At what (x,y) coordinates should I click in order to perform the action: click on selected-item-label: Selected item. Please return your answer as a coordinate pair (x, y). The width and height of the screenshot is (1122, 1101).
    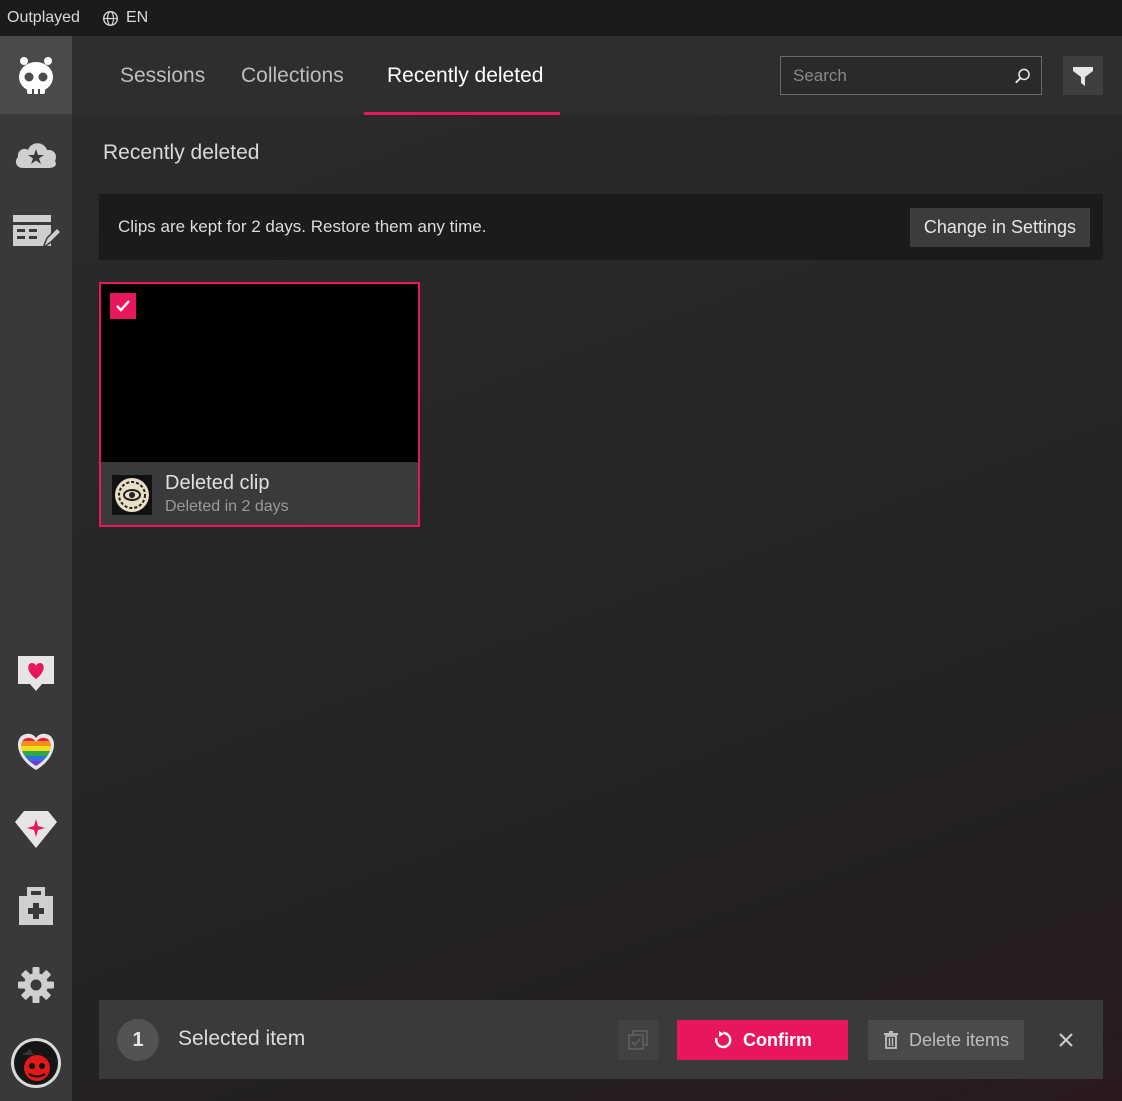
    Looking at the image, I should click on (242, 1038).